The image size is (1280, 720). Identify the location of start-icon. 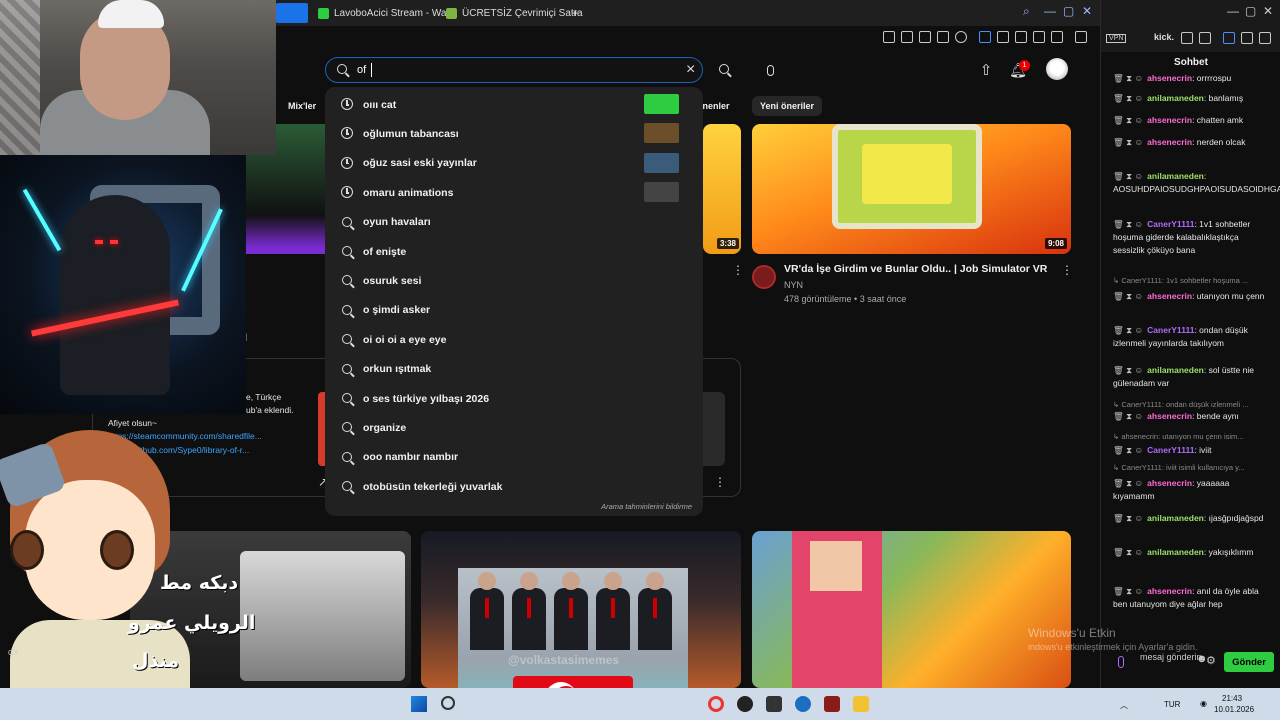
(419, 704).